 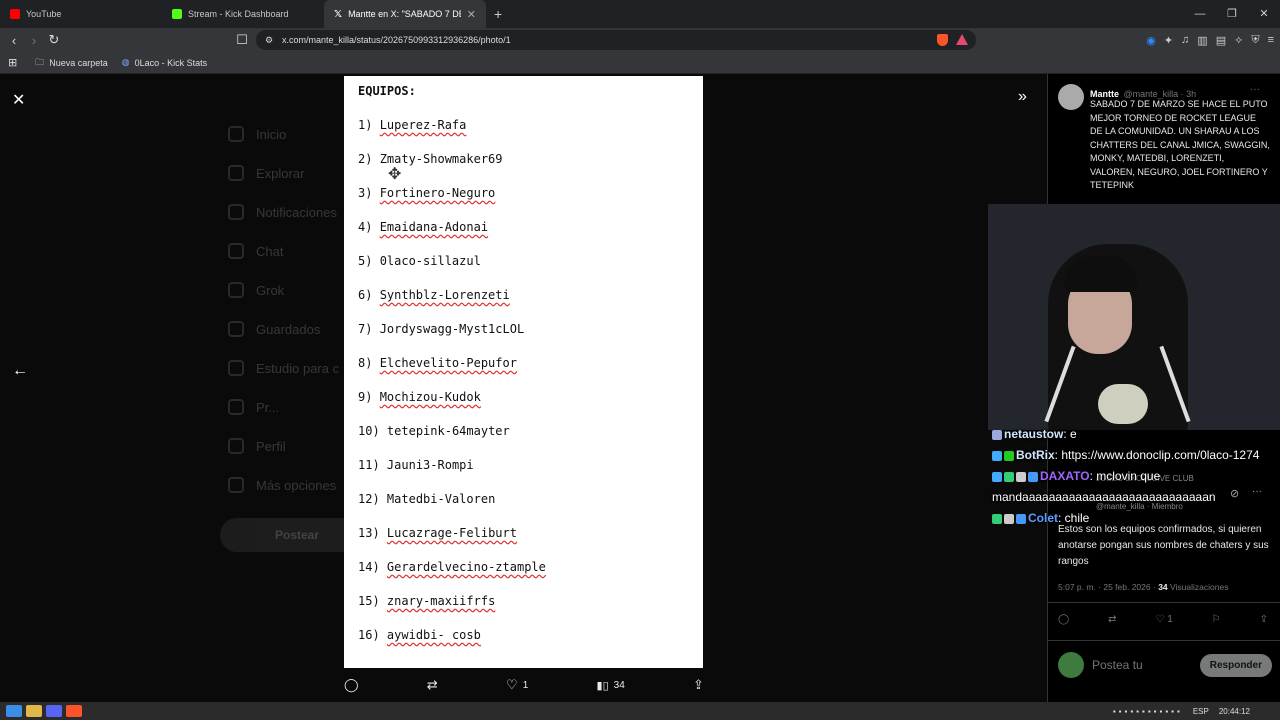 I want to click on team-number: 6), so click(x=365, y=295).